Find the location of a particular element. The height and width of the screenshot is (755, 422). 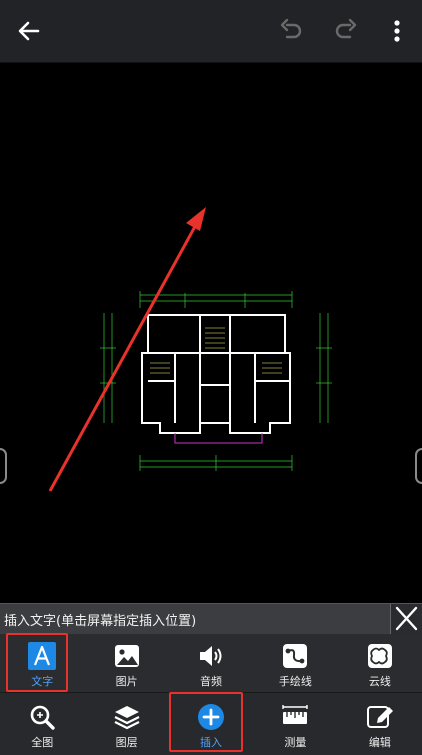

tool-measure-label: 测量 is located at coordinates (295, 742).